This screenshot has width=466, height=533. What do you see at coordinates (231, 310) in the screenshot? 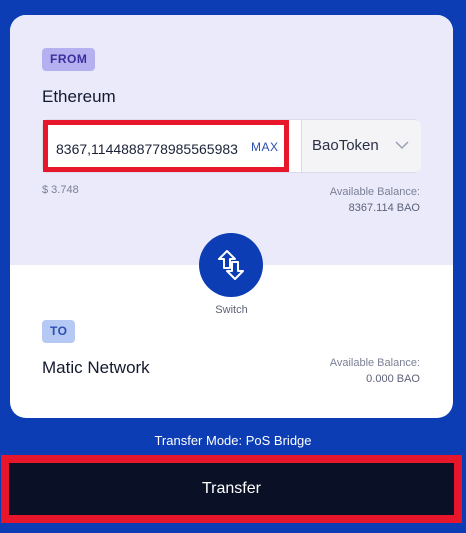
I see `switch-label: Switch` at bounding box center [231, 310].